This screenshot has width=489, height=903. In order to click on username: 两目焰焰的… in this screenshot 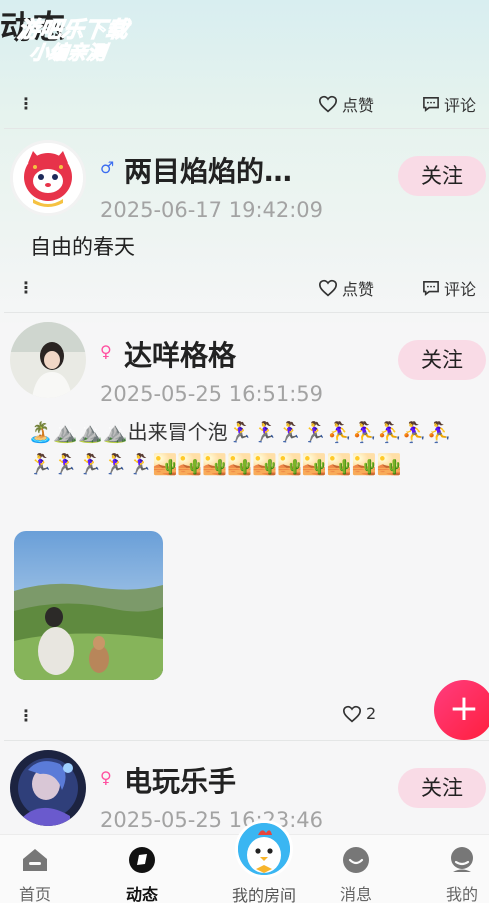, I will do `click(208, 170)`.